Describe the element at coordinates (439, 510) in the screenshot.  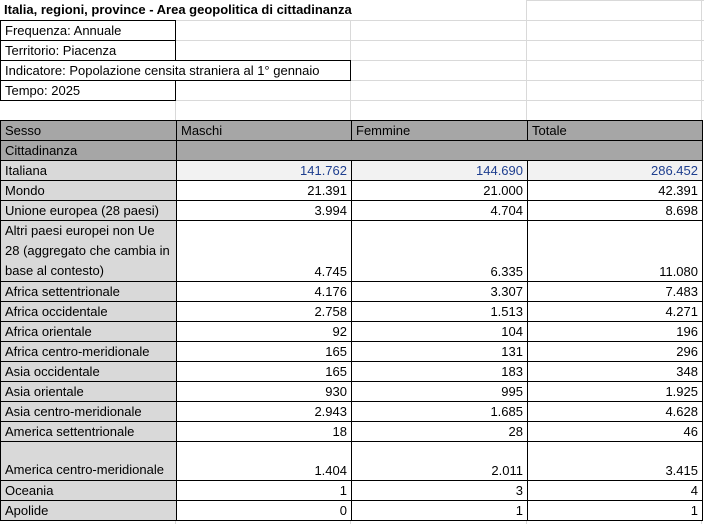
I see `value-femmine: 1` at that location.